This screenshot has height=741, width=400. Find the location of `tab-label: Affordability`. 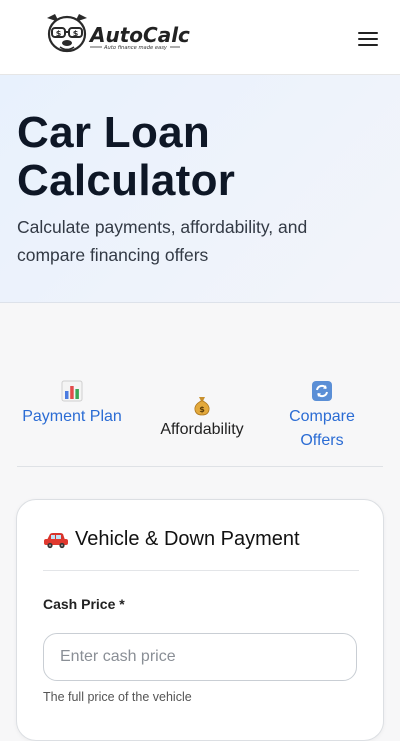

tab-label: Affordability is located at coordinates (202, 429).